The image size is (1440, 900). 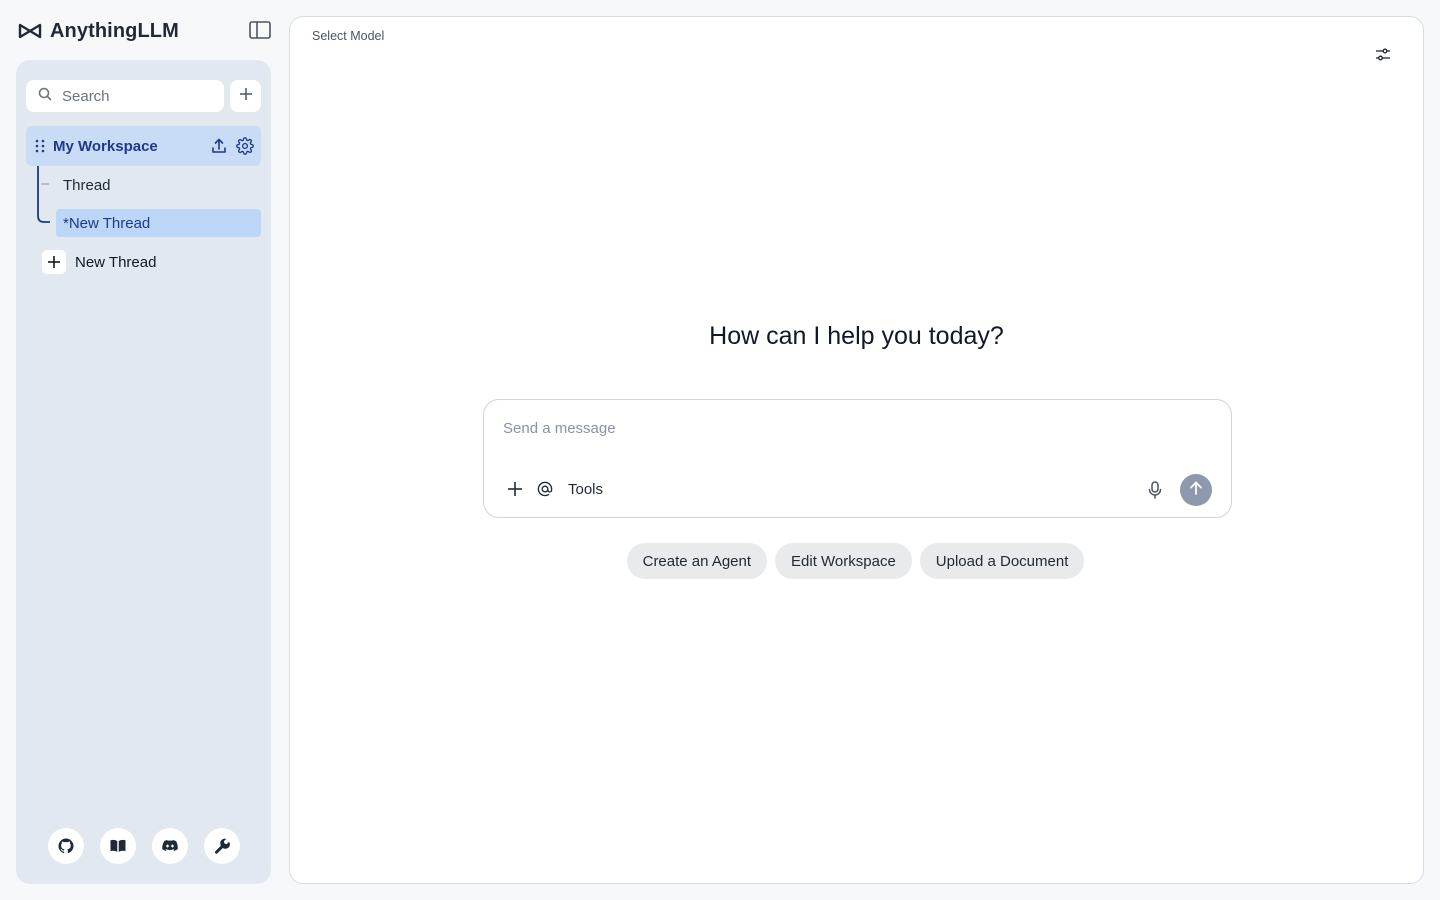 What do you see at coordinates (853, 432) in the screenshot?
I see `message-input` at bounding box center [853, 432].